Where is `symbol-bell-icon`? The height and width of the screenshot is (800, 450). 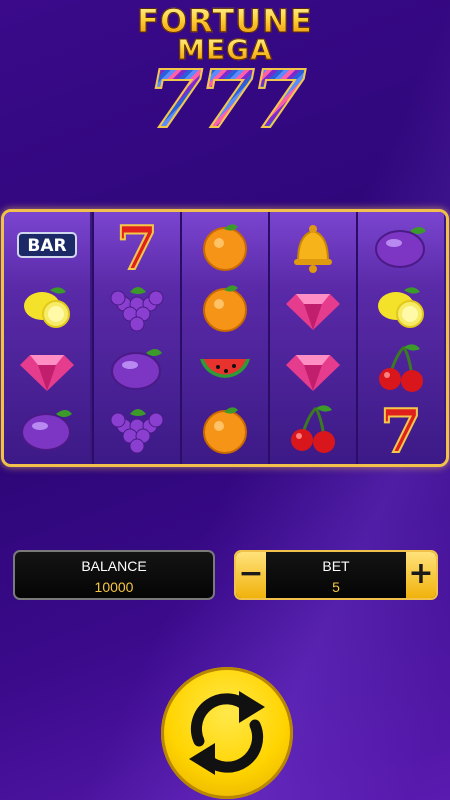 symbol-bell-icon is located at coordinates (313, 245).